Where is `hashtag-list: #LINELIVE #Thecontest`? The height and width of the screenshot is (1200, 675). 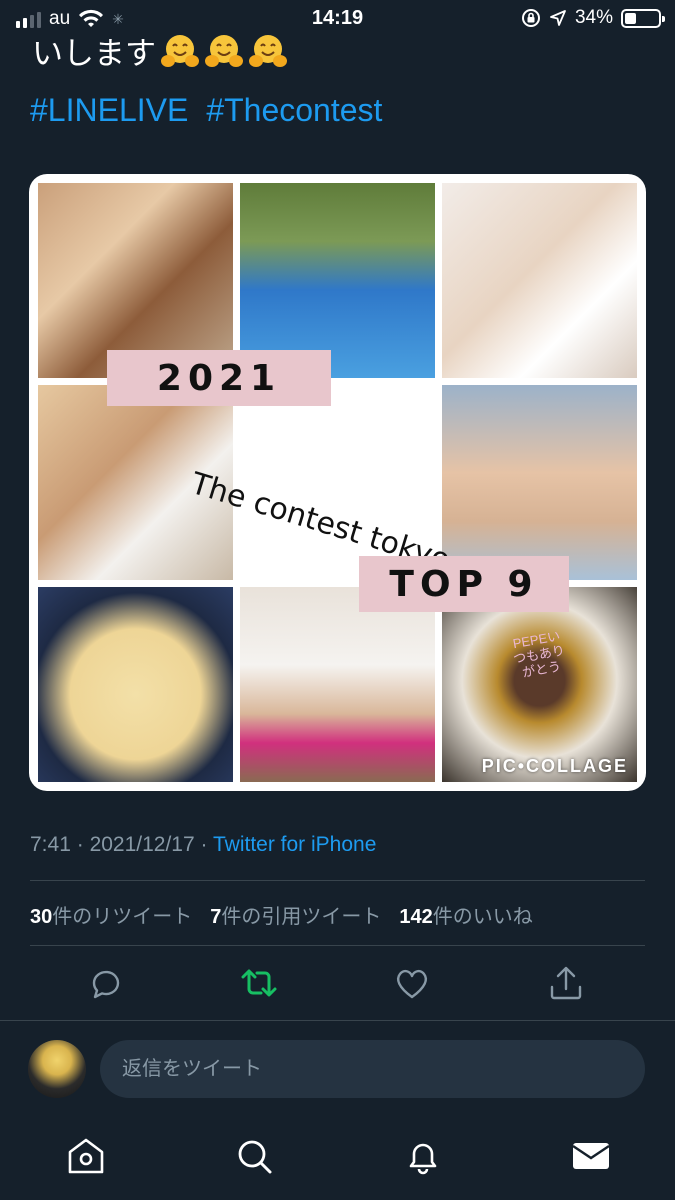
hashtag-list: #LINELIVE #Thecontest is located at coordinates (206, 110).